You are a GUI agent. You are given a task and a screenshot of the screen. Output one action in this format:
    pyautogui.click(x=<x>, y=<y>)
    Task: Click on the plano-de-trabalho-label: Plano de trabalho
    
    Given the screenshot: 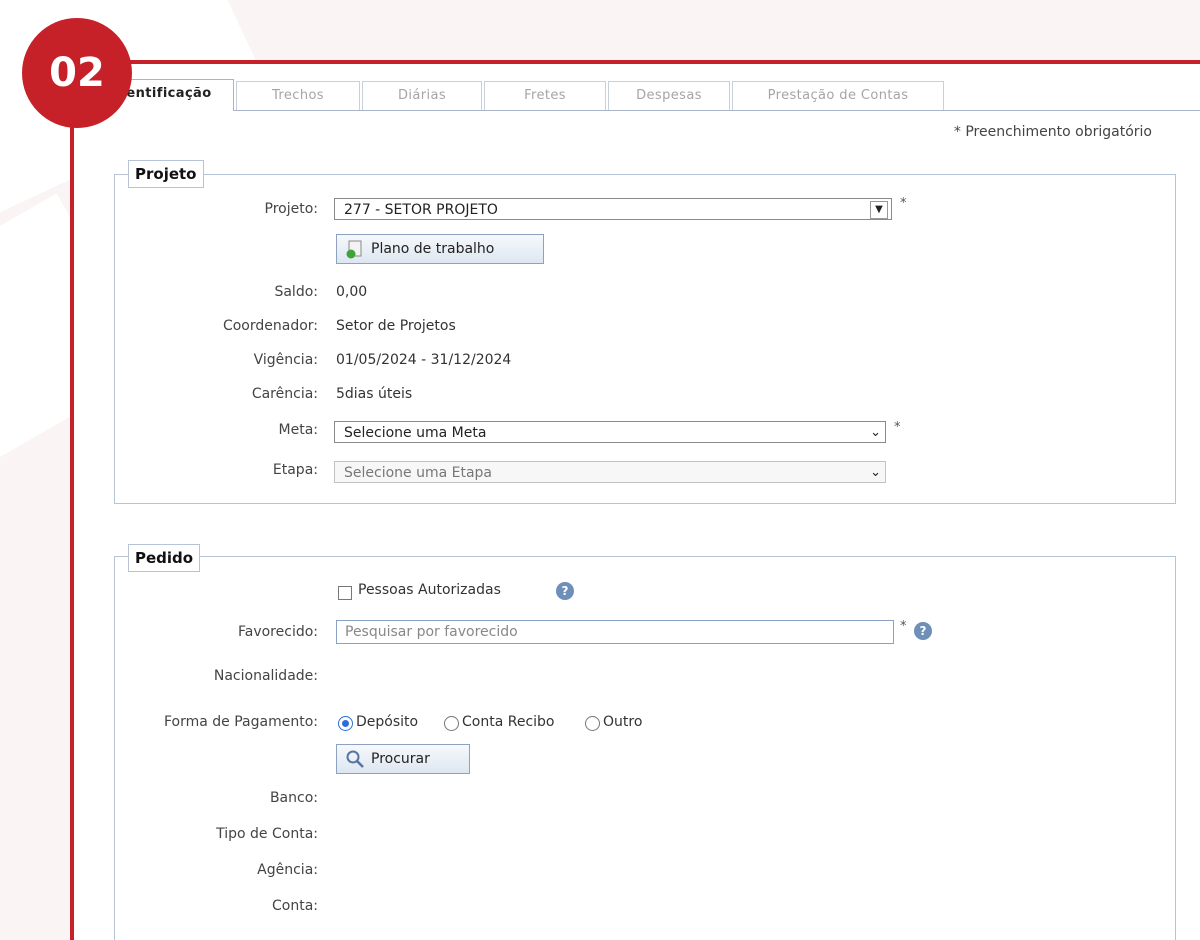 What is the action you would take?
    pyautogui.click(x=433, y=249)
    